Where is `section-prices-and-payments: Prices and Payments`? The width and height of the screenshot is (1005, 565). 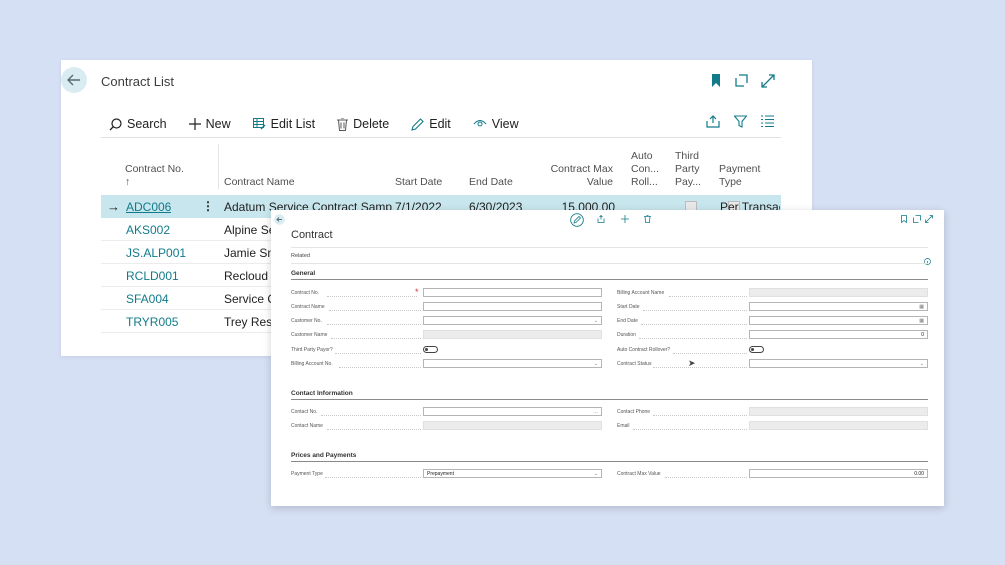
section-prices-and-payments: Prices and Payments is located at coordinates (323, 455).